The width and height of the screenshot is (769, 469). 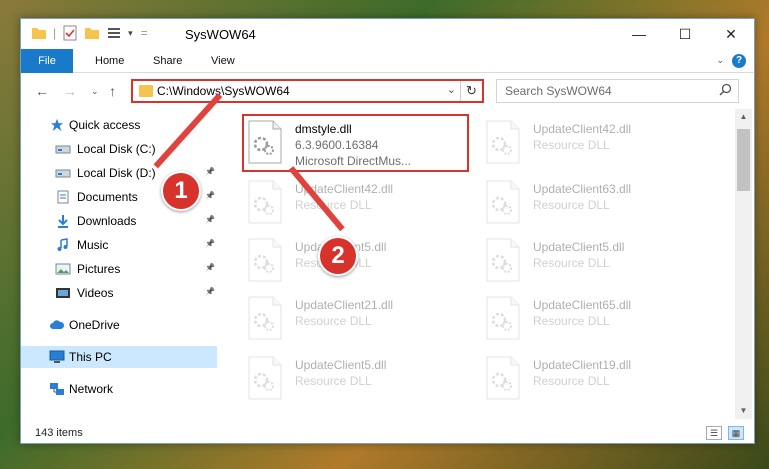 I want to click on window-title: SysWOW64, so click(x=220, y=34).